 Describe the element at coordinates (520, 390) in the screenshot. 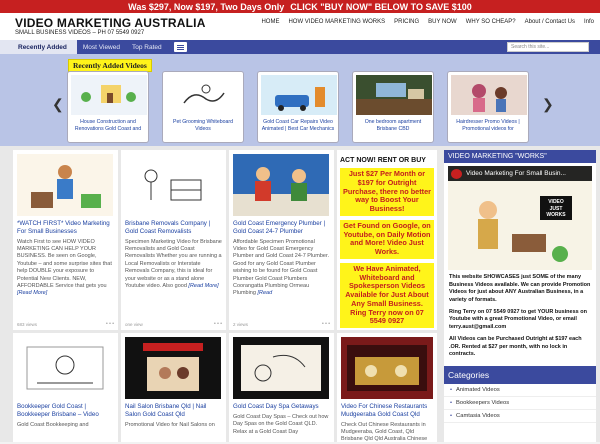

I see `category-item: • Animated Videos` at that location.